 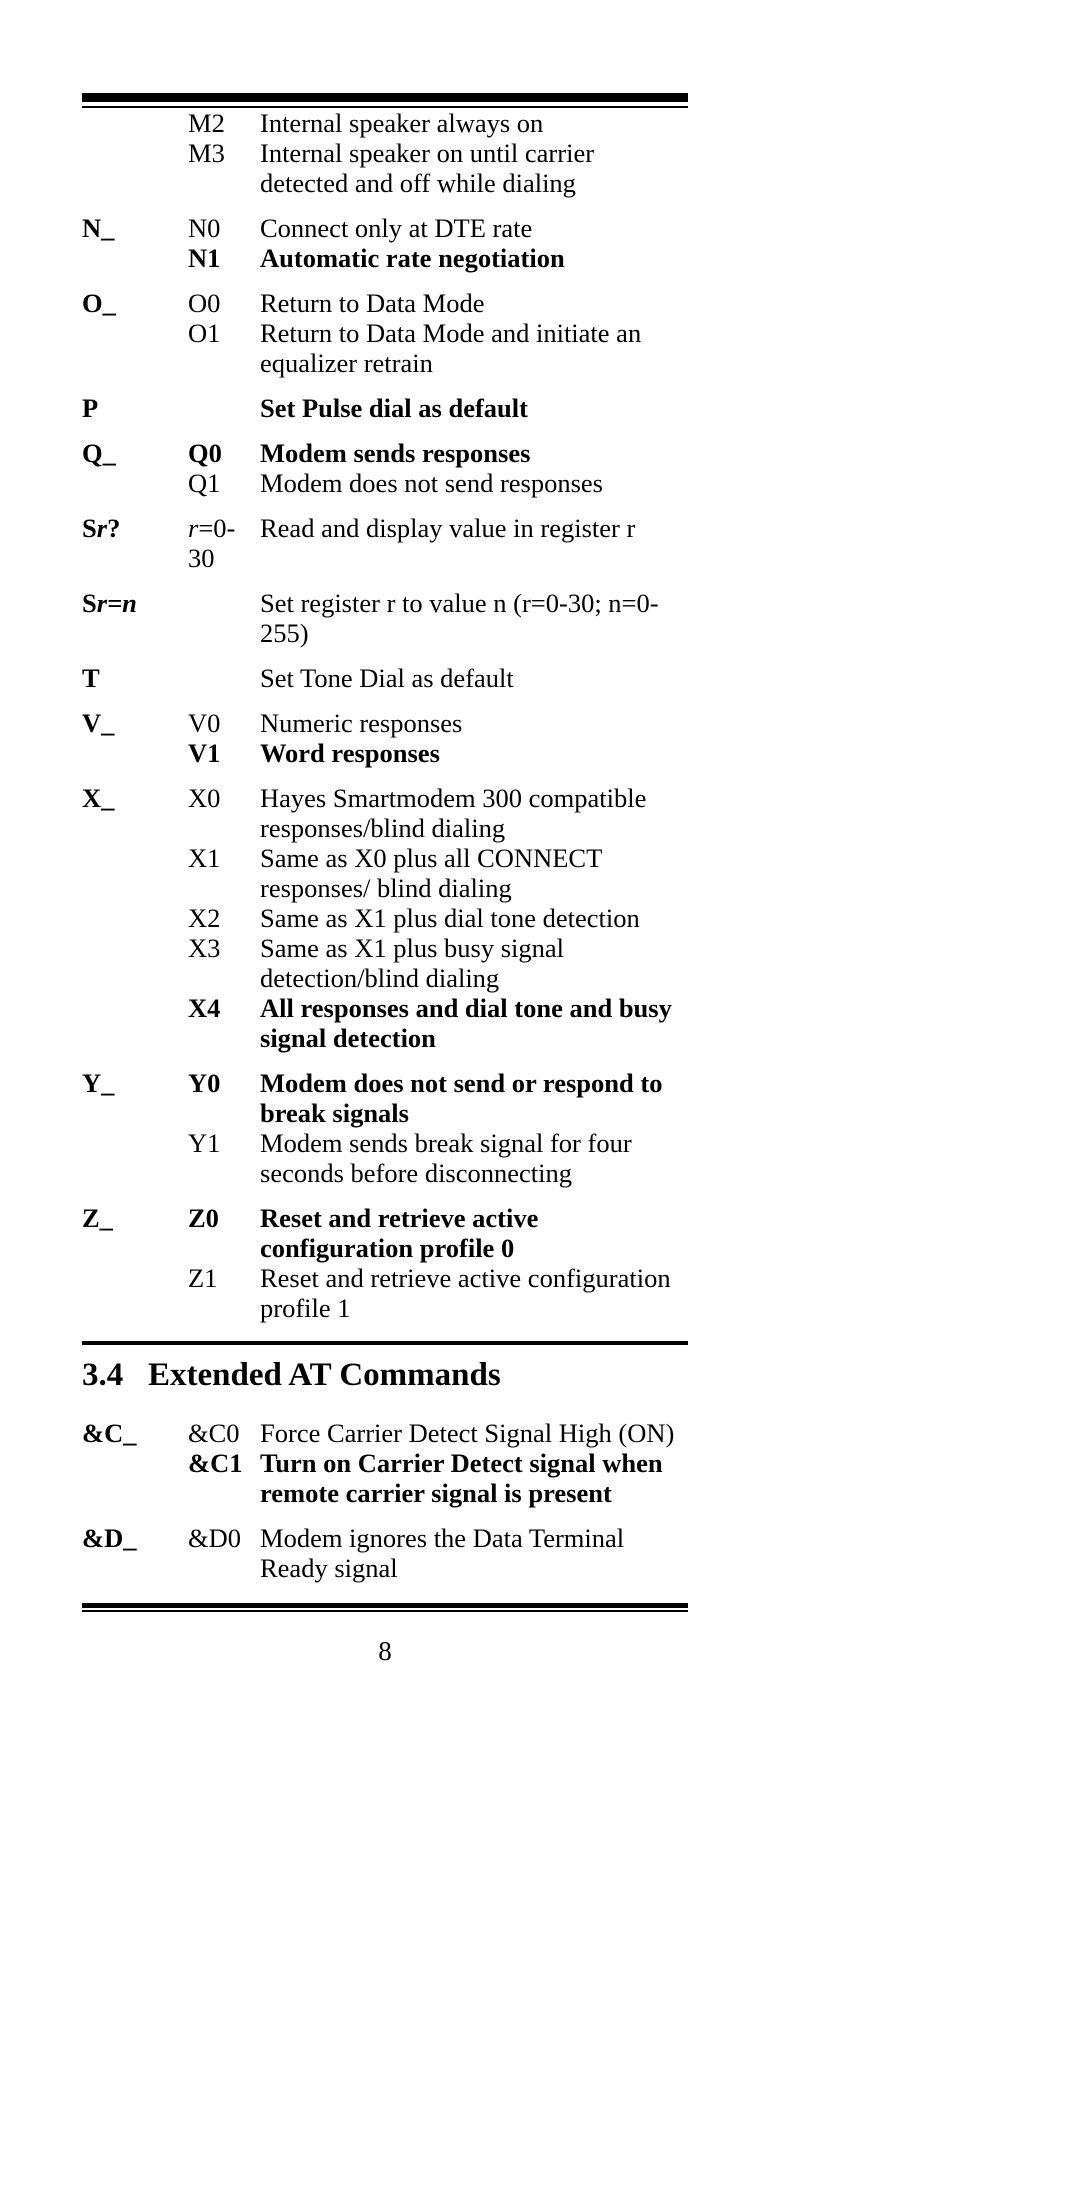 I want to click on option-cell: X4, so click(x=204, y=1008).